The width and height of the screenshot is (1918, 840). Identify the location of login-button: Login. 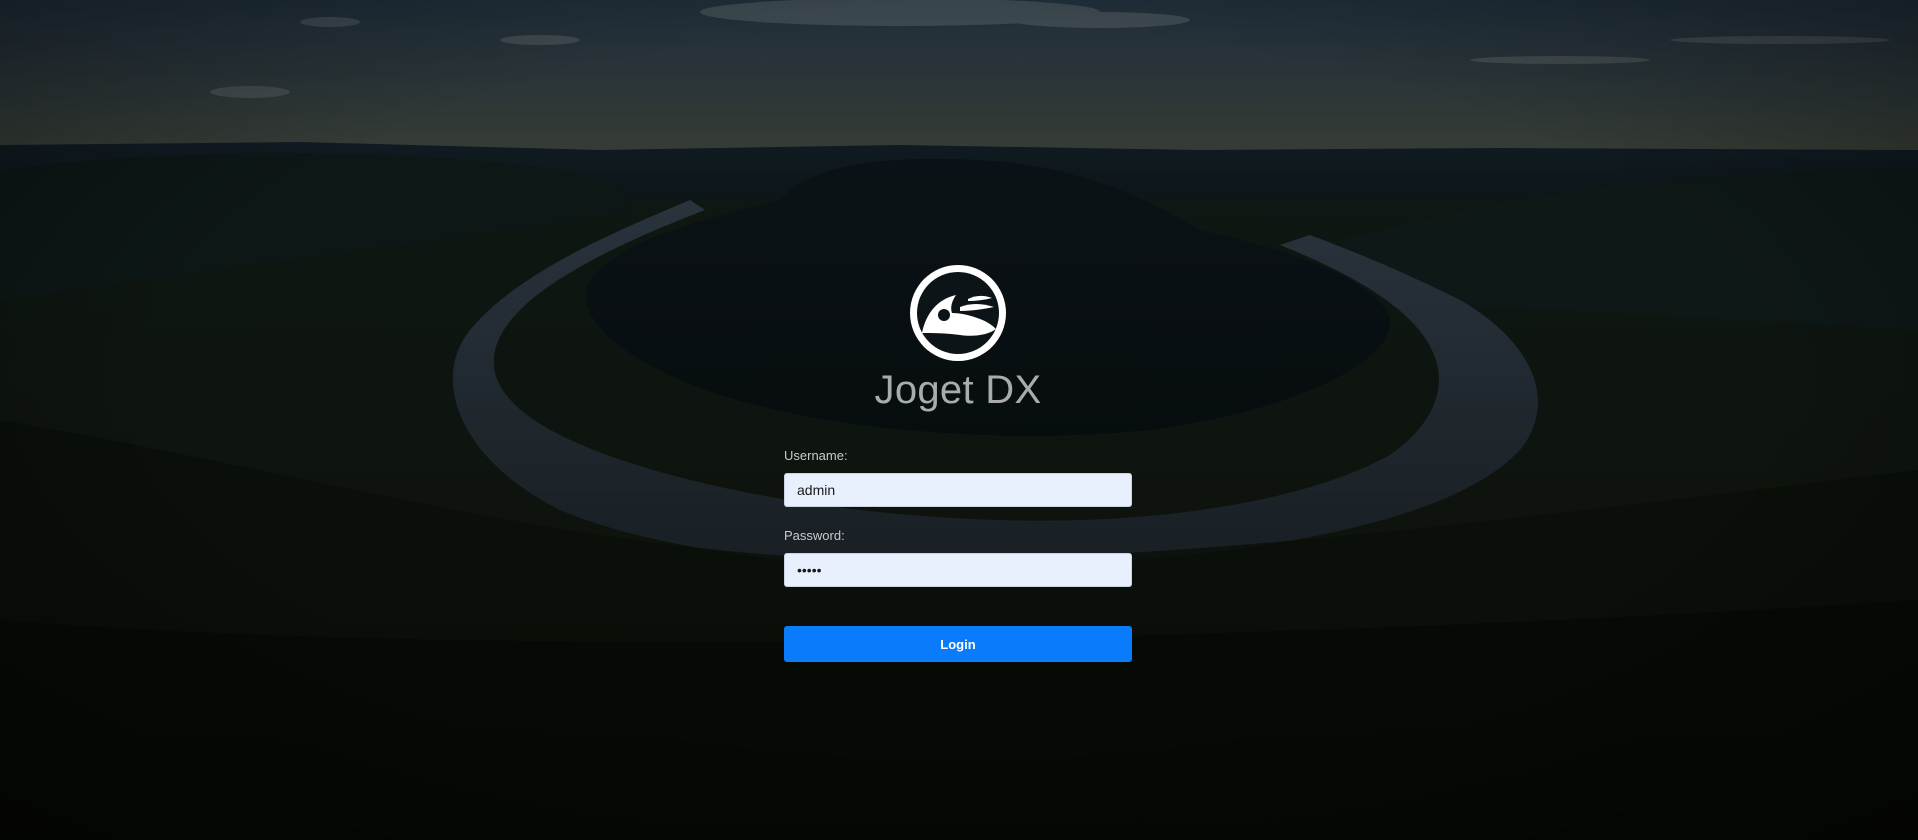
(958, 644).